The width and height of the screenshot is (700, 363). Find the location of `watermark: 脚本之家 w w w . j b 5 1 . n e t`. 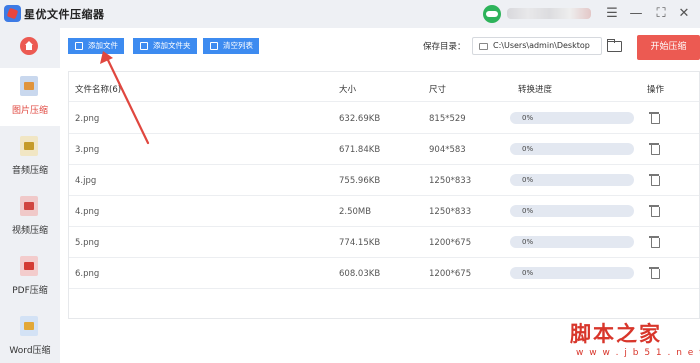

watermark: 脚本之家 w w w . j b 5 1 . n e t is located at coordinates (635, 340).